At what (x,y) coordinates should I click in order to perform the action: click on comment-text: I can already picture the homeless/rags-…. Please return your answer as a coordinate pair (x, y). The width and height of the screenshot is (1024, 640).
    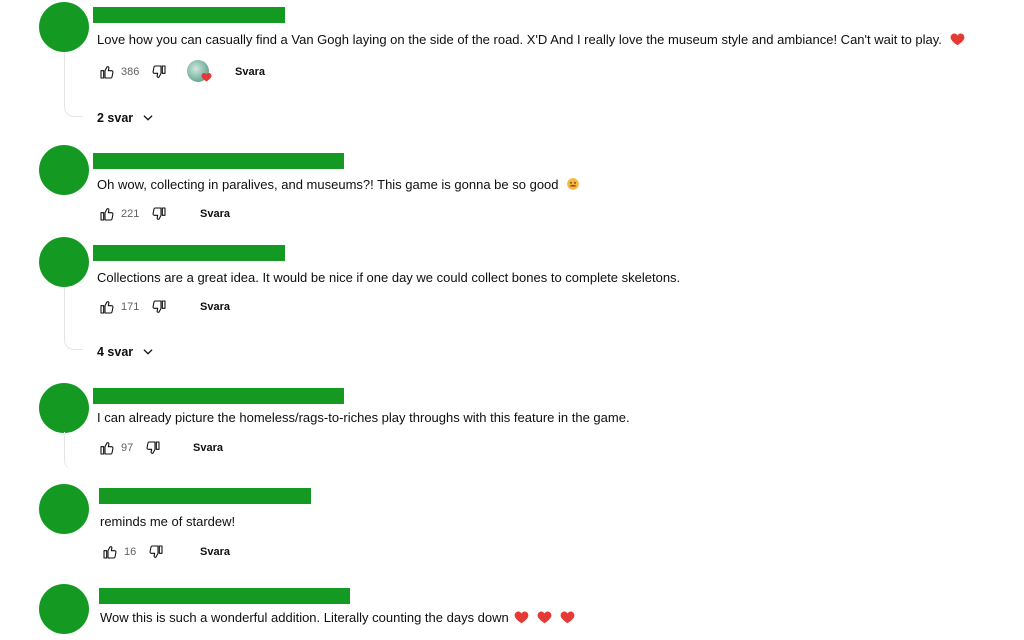
    Looking at the image, I should click on (363, 418).